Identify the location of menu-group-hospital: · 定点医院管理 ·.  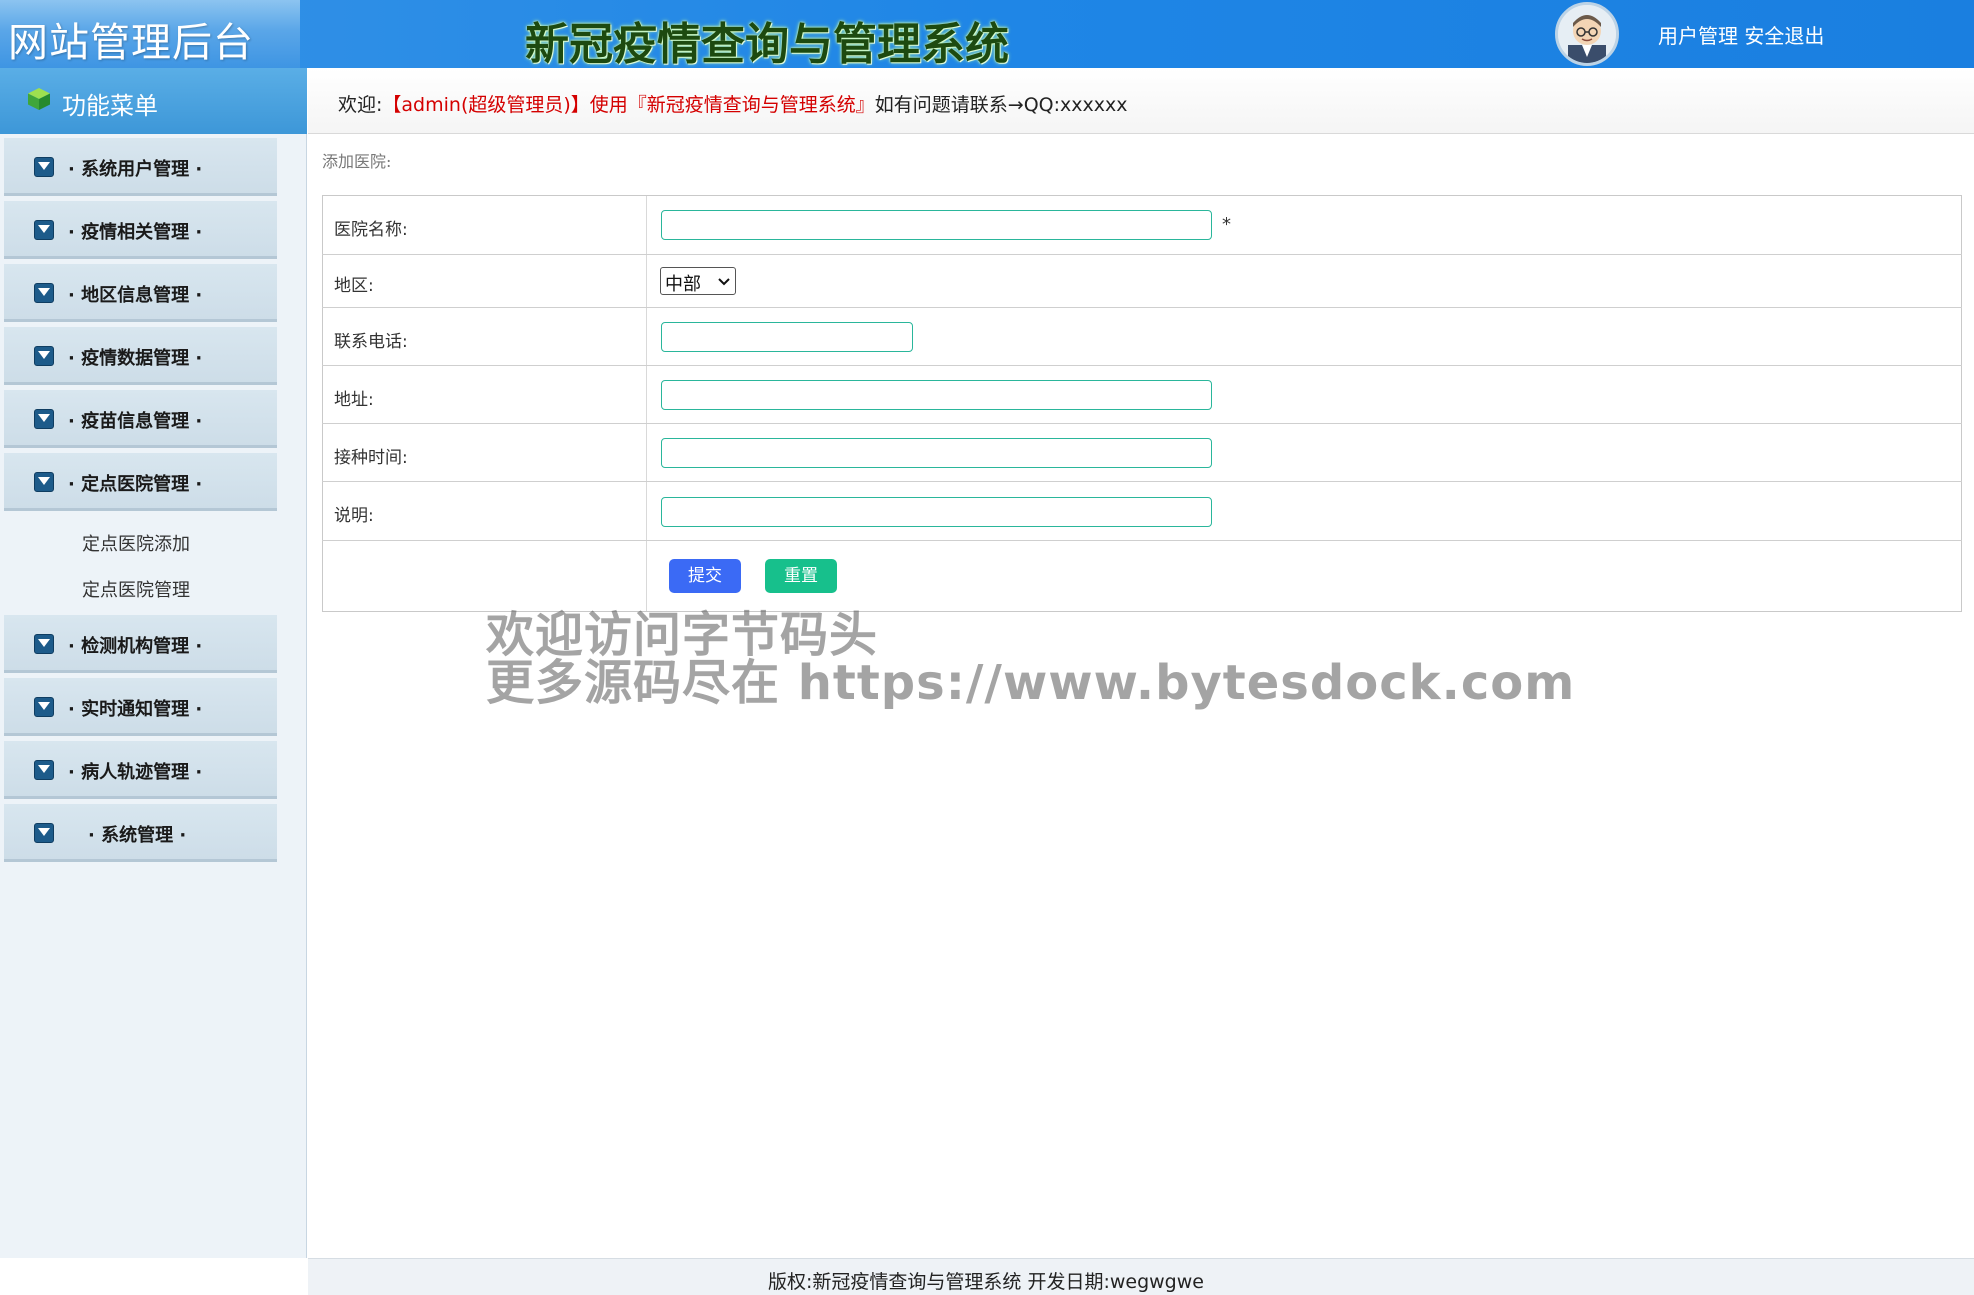
(140, 482).